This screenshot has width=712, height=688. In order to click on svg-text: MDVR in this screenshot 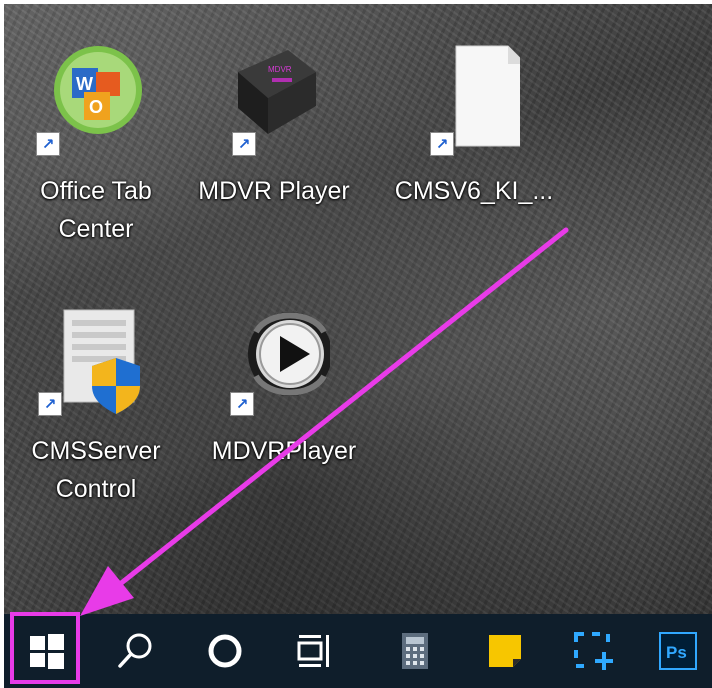, I will do `click(280, 69)`.